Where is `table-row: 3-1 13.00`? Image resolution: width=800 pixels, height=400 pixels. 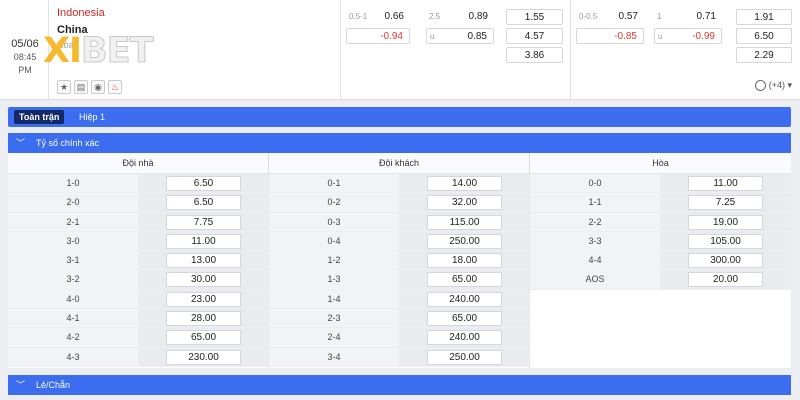
table-row: 3-1 13.00 is located at coordinates (138, 261).